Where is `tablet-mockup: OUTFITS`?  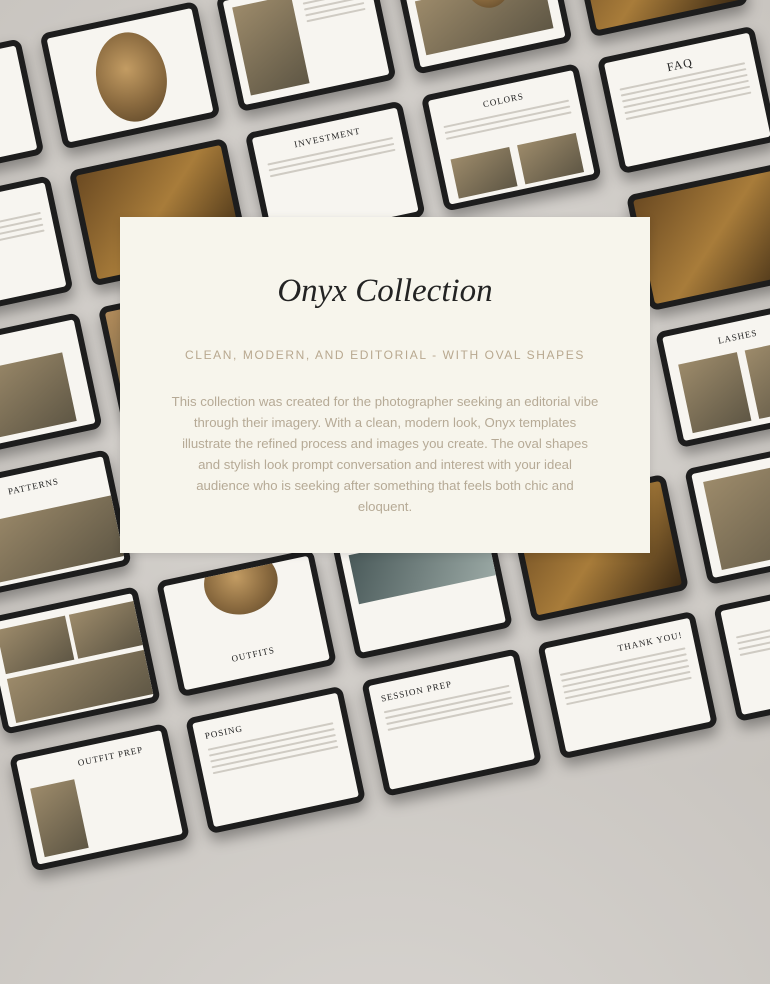 tablet-mockup: OUTFITS is located at coordinates (246, 623).